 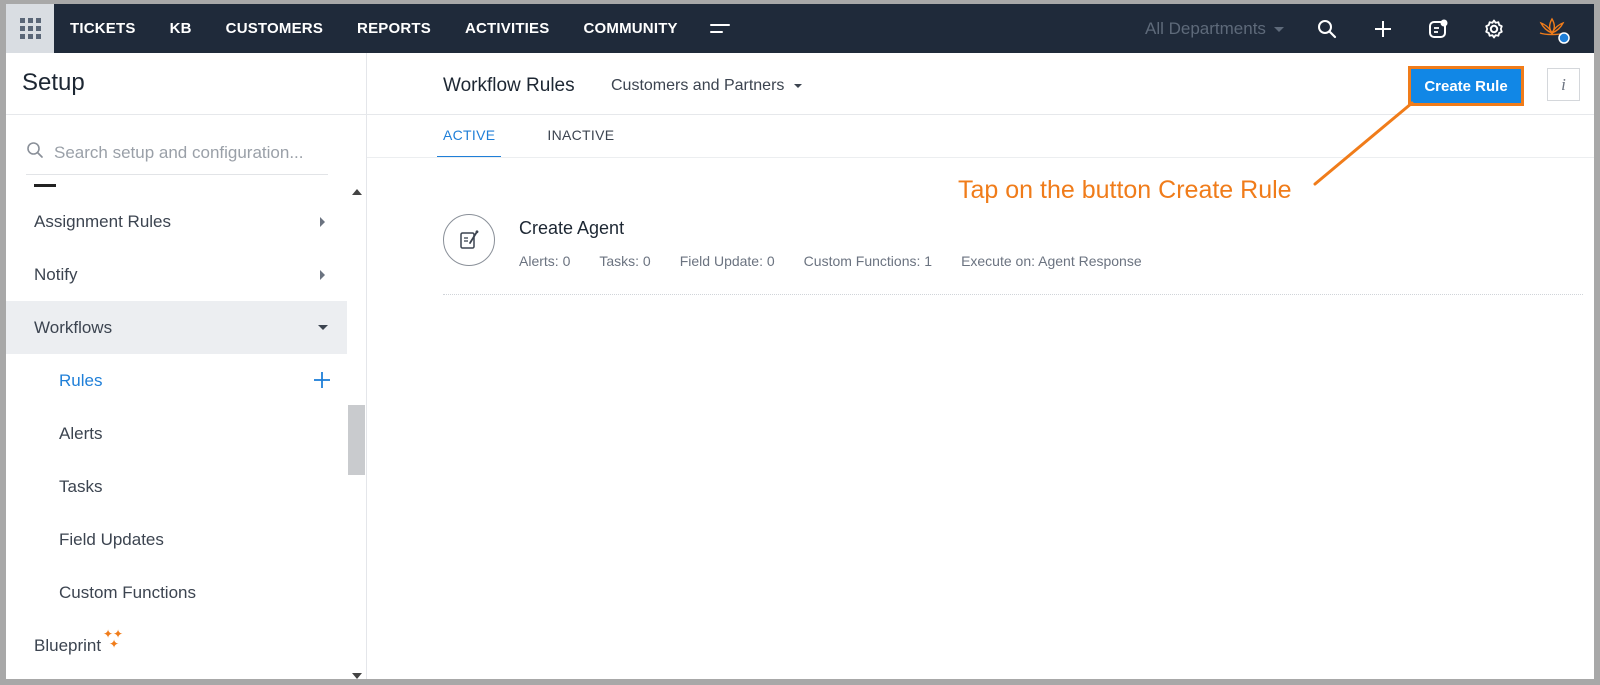 What do you see at coordinates (176, 274) in the screenshot?
I see `sidebar-item-notify: Notify` at bounding box center [176, 274].